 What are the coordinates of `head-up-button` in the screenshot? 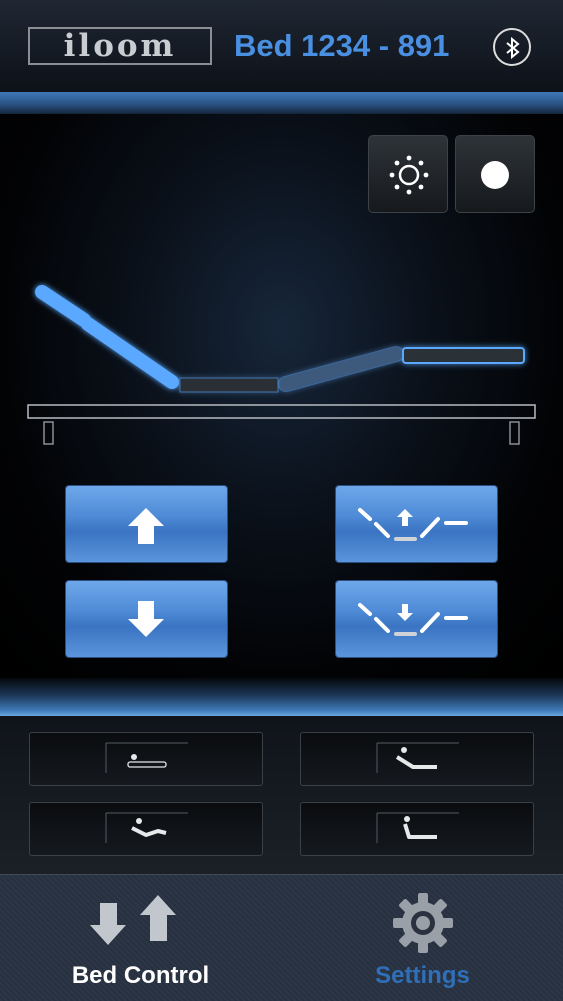 It's located at (146, 524).